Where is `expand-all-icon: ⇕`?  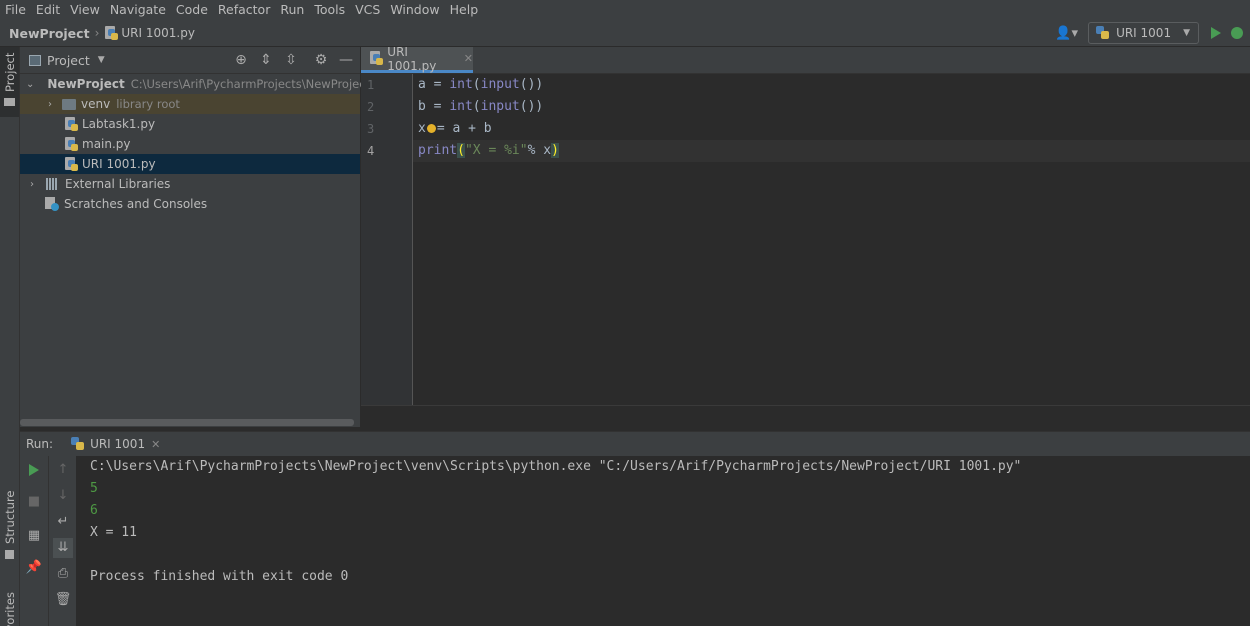 expand-all-icon: ⇕ is located at coordinates (266, 60).